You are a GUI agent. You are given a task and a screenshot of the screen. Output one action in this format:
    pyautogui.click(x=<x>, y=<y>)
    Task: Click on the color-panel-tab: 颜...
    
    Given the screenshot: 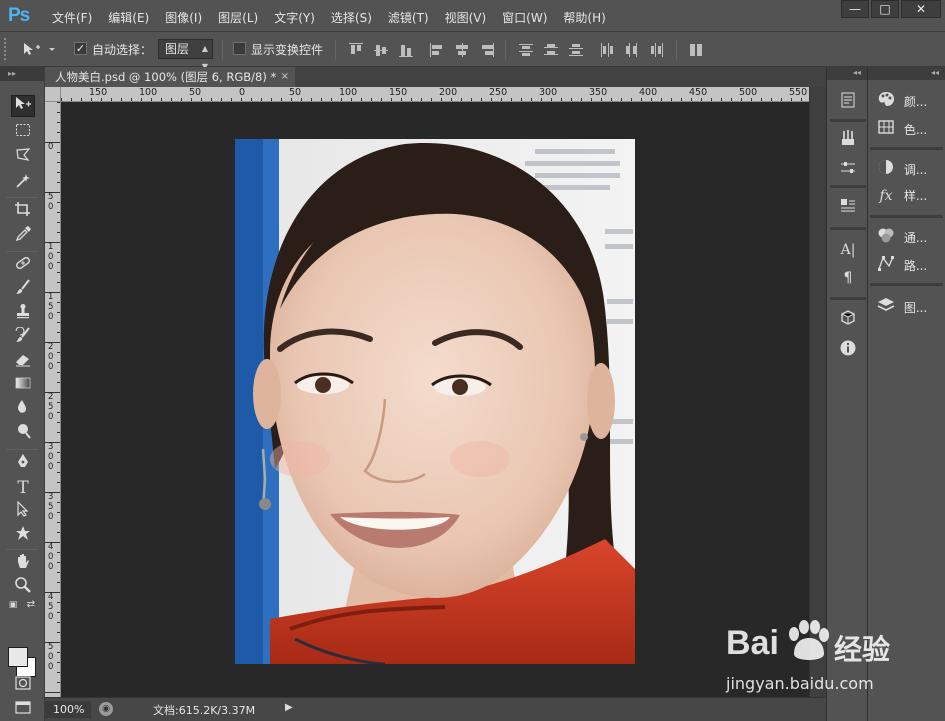 What is the action you would take?
    pyautogui.click(x=909, y=102)
    